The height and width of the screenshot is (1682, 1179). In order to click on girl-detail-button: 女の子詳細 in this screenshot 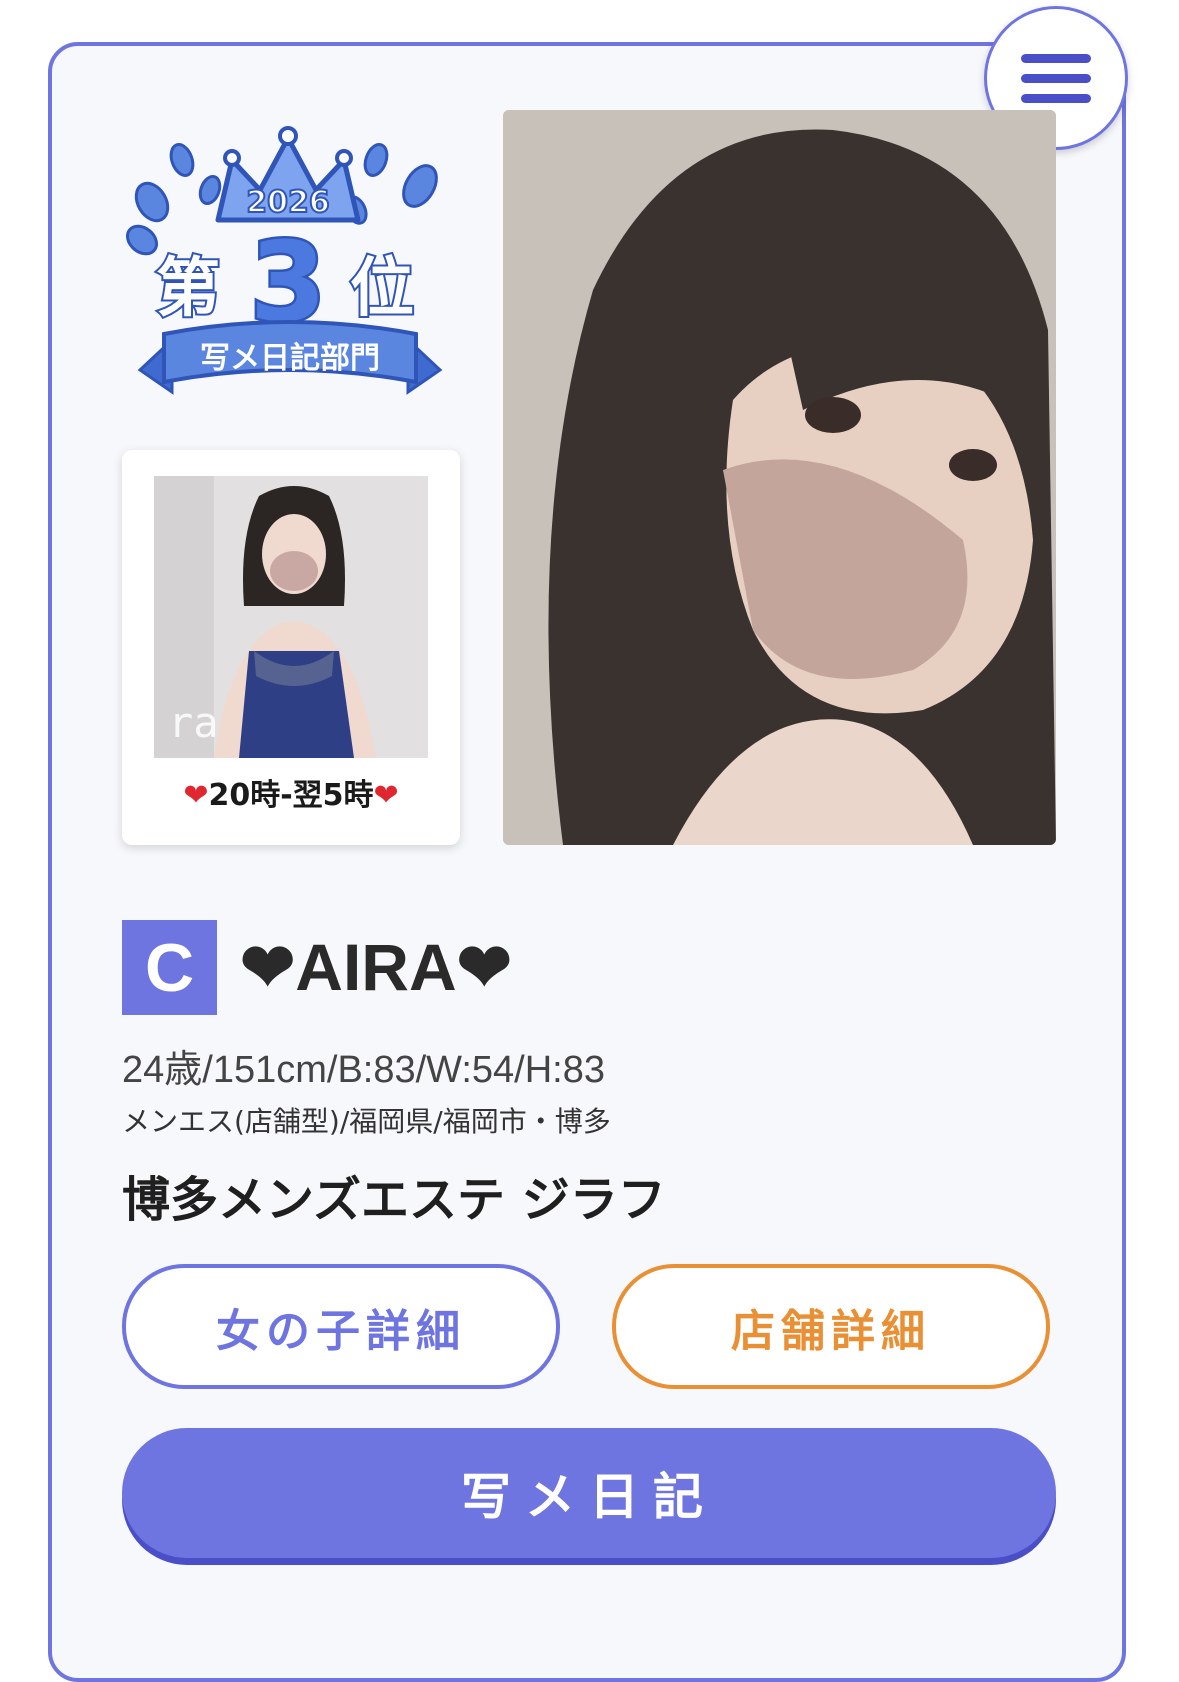, I will do `click(341, 1326)`.